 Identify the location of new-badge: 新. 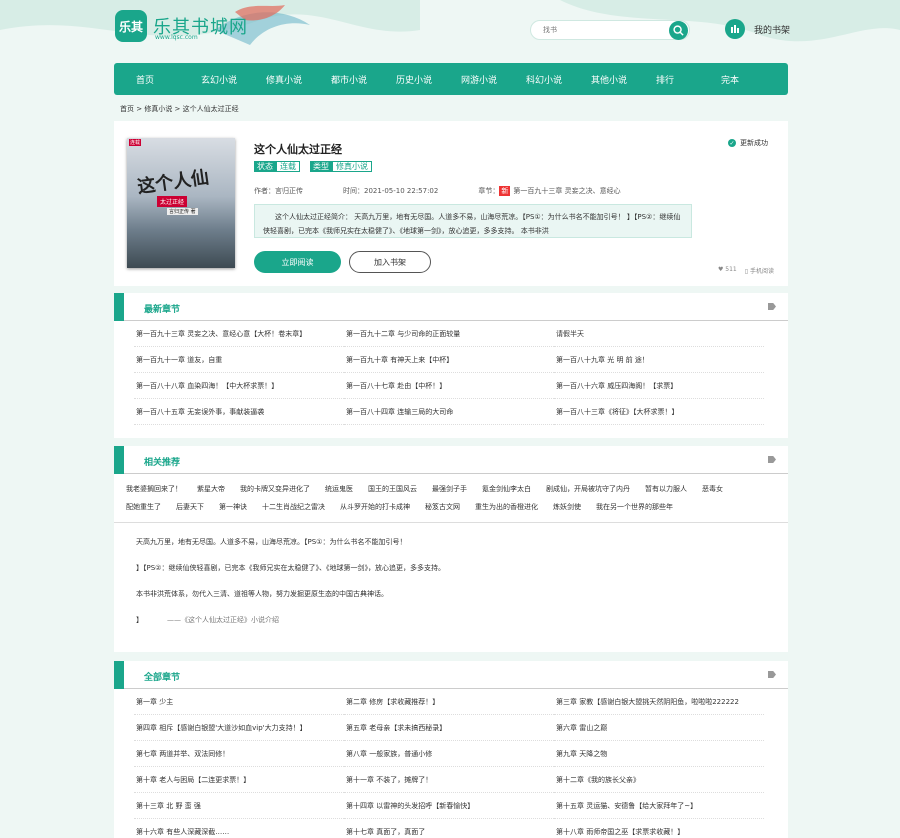
(505, 191).